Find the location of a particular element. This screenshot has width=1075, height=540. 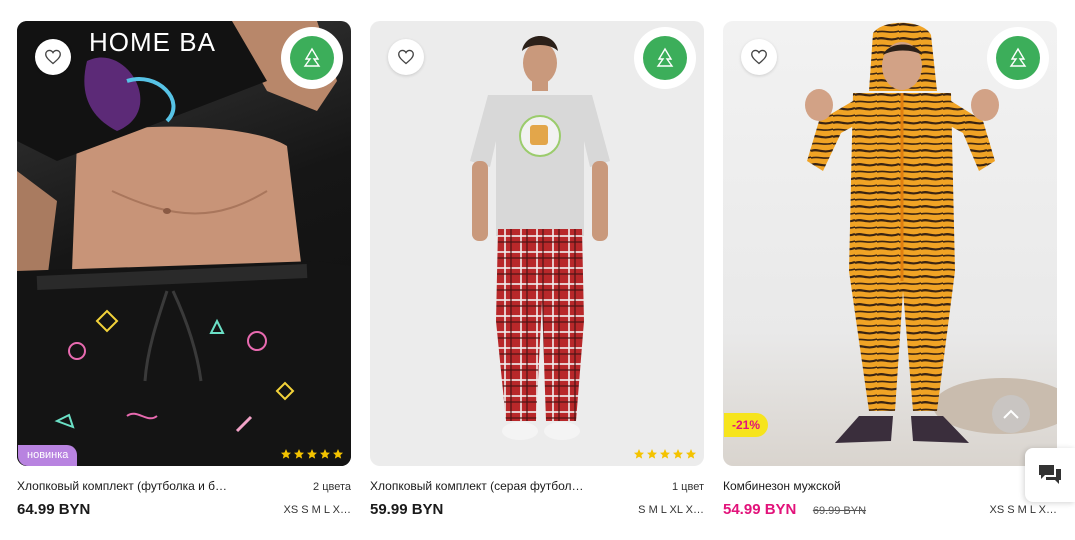

old-price: 69.99 BYN is located at coordinates (839, 511).